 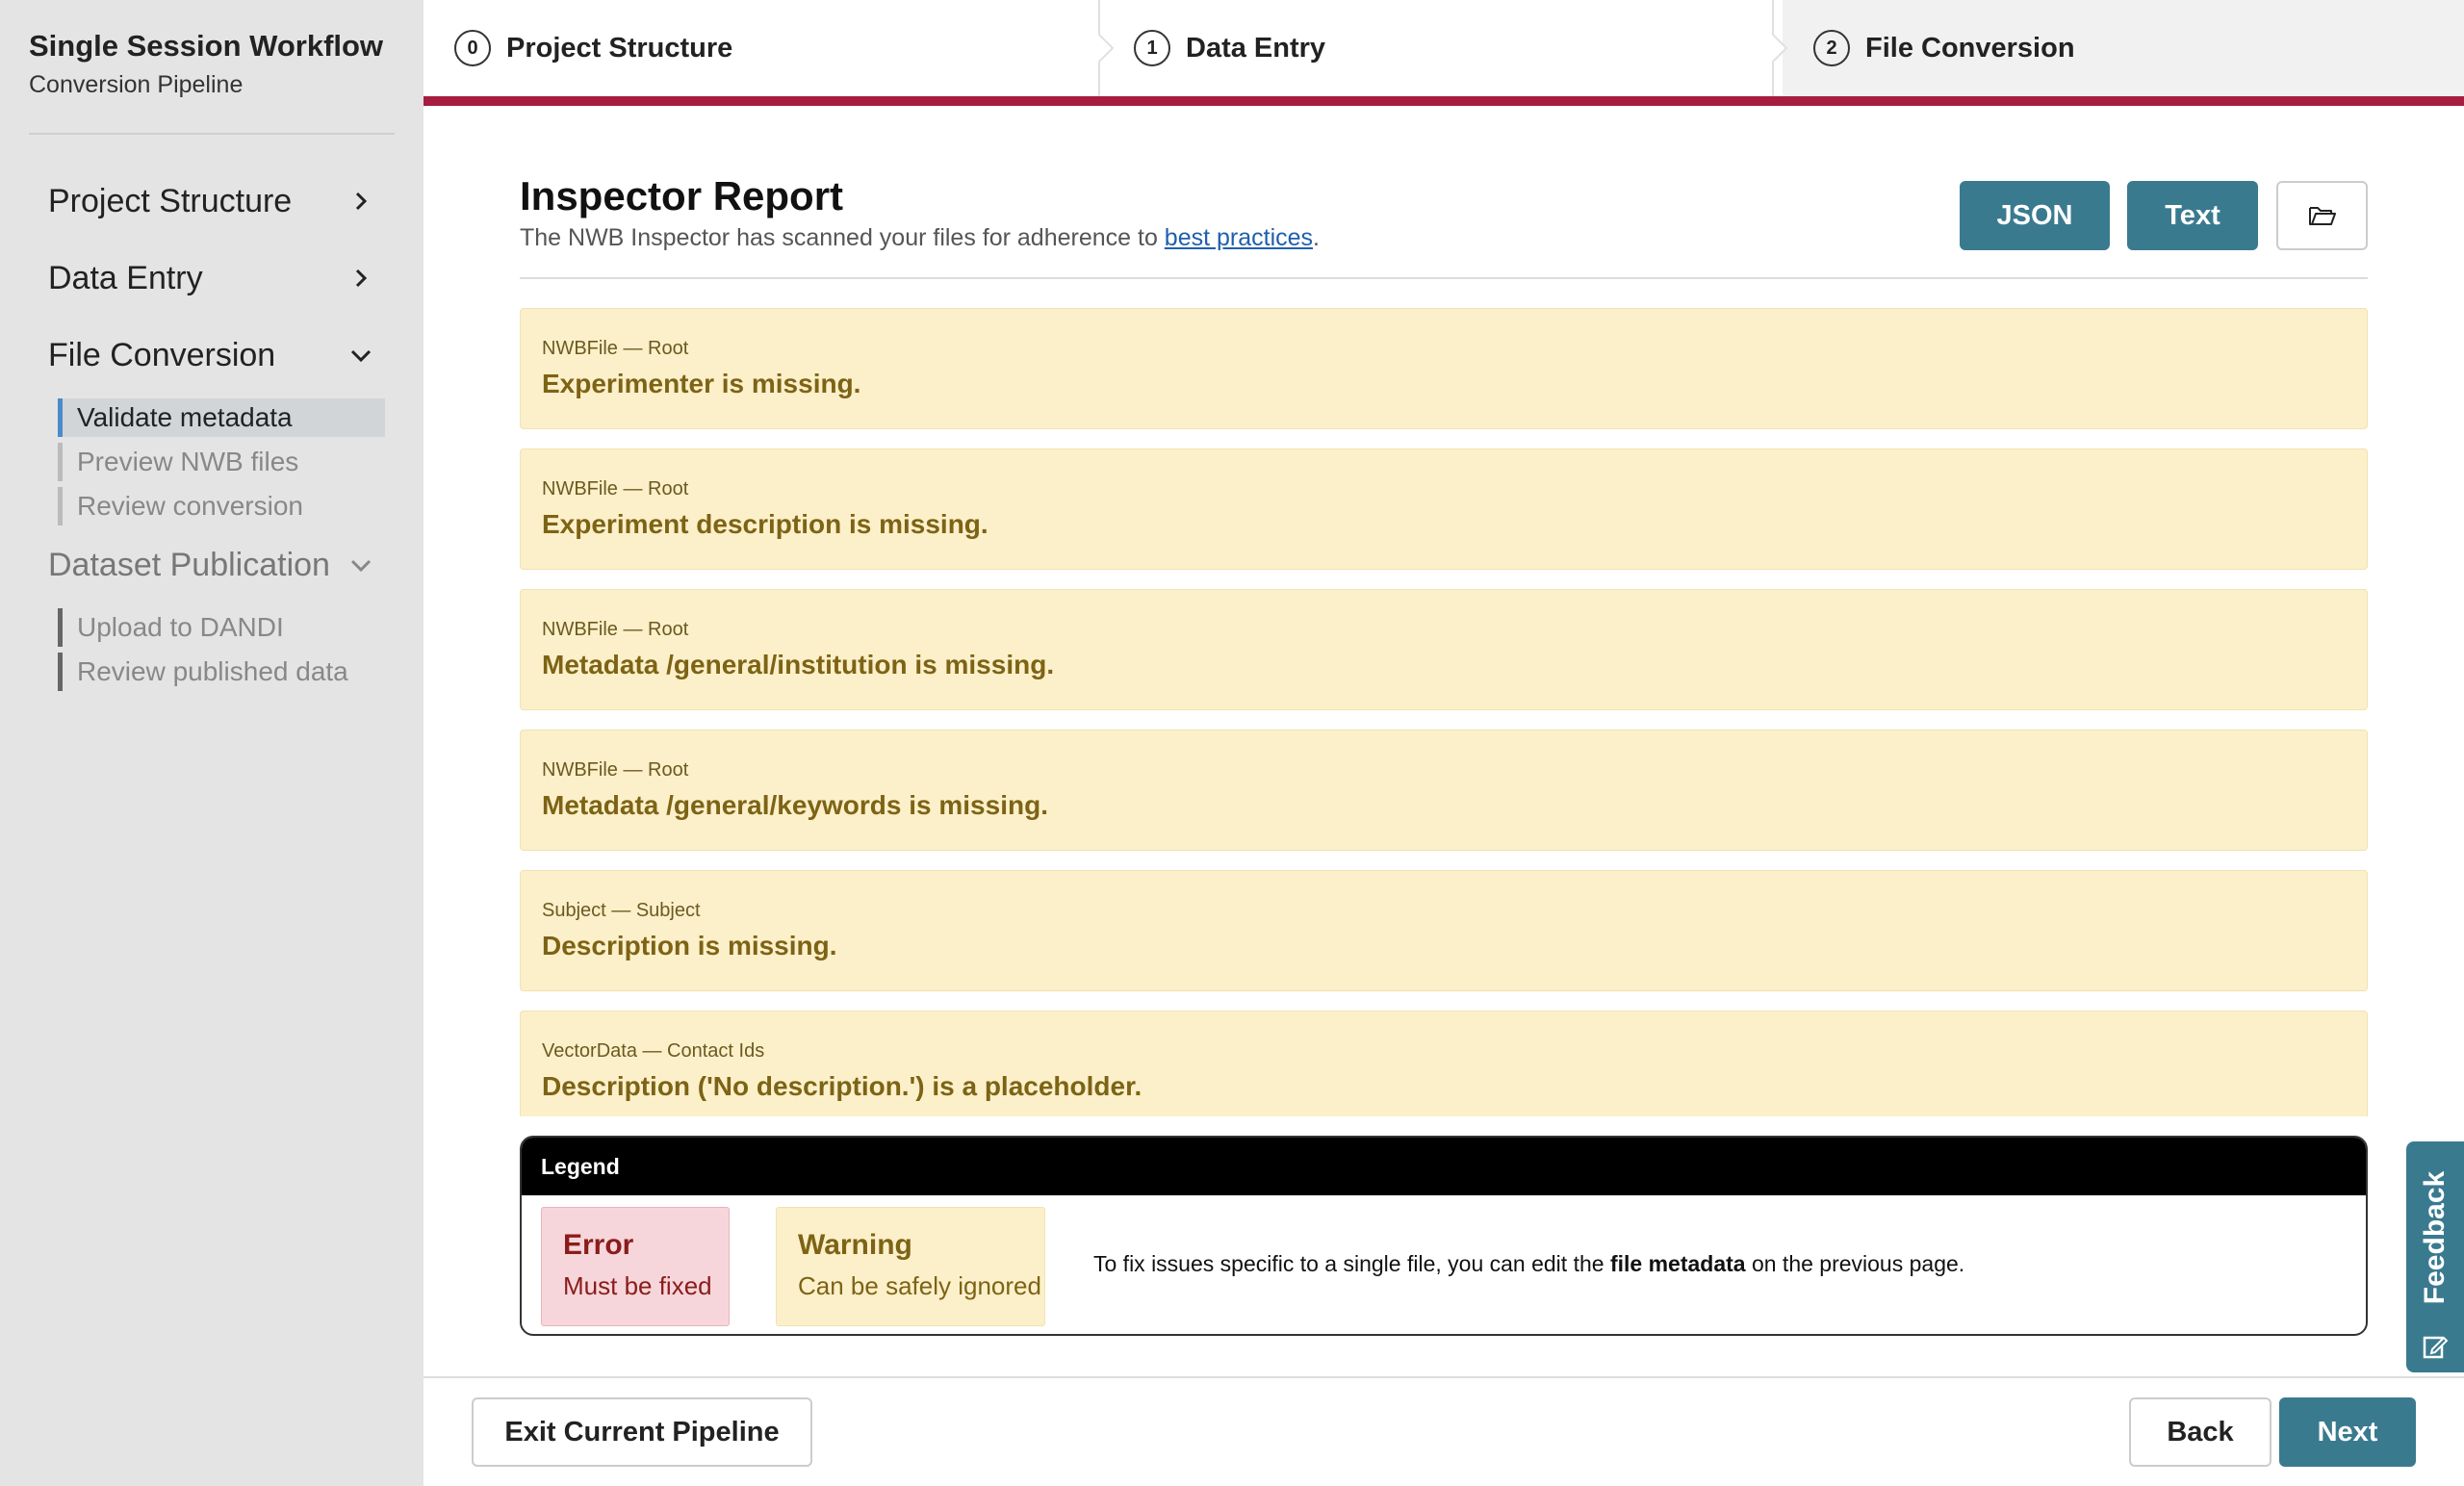 I want to click on feedback-label: Feedback, so click(x=2435, y=1237).